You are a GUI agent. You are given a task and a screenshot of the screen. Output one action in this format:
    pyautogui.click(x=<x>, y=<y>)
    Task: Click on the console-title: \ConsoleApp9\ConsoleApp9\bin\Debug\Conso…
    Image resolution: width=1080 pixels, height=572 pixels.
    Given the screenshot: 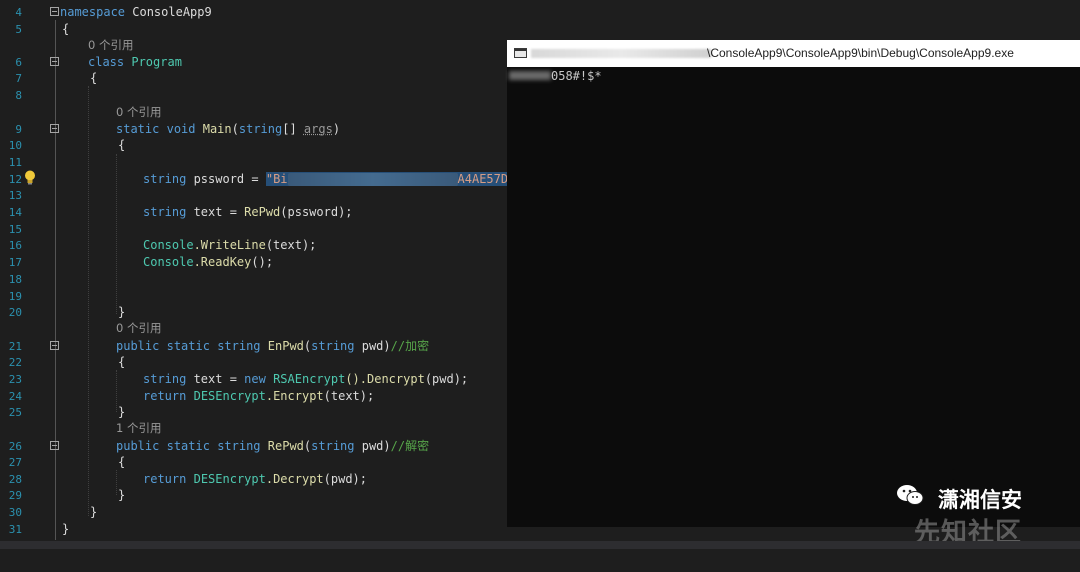 What is the action you would take?
    pyautogui.click(x=860, y=53)
    